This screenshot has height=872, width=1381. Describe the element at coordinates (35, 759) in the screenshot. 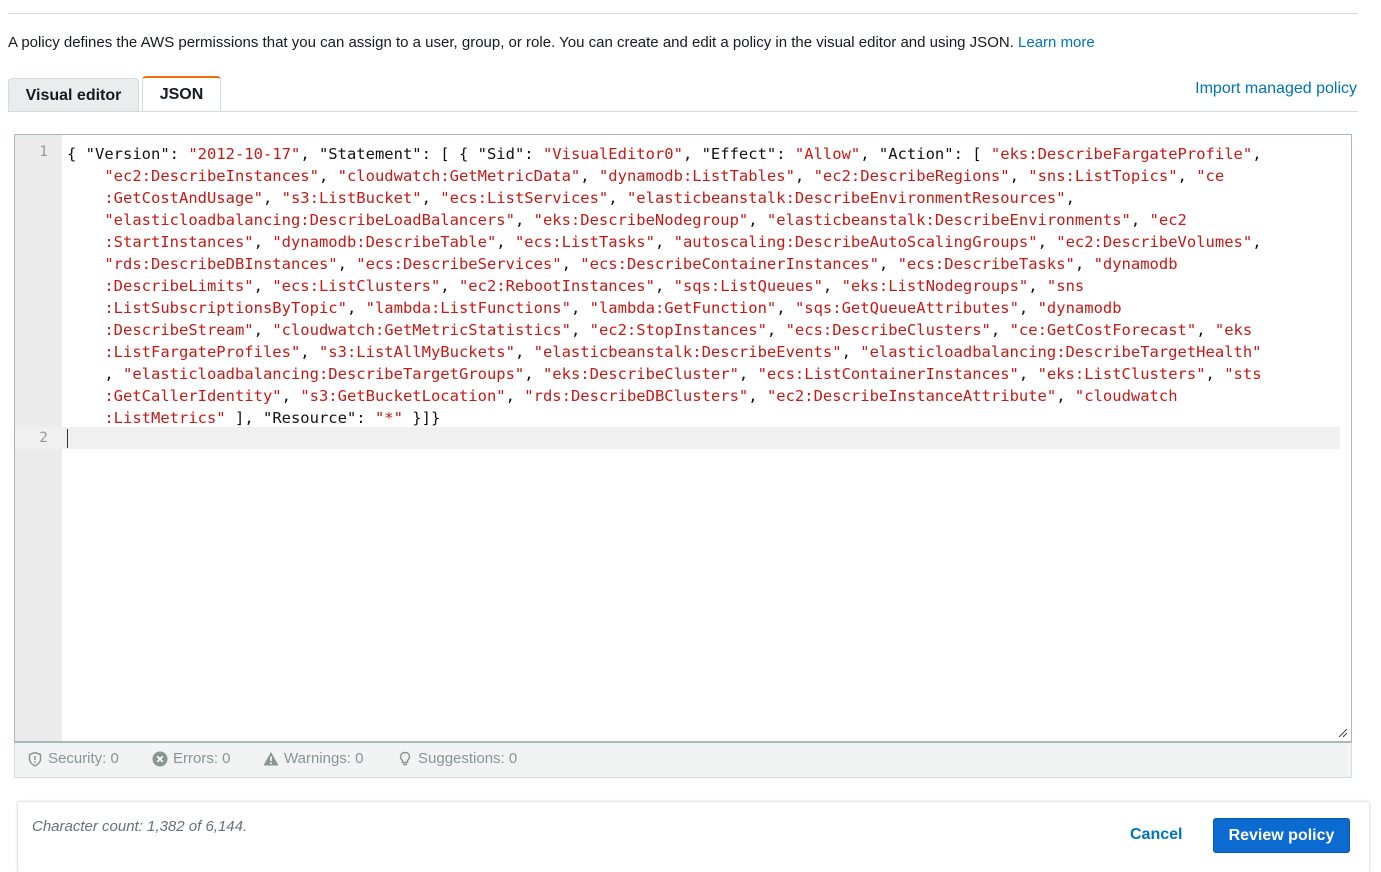

I see `shield-icon` at that location.